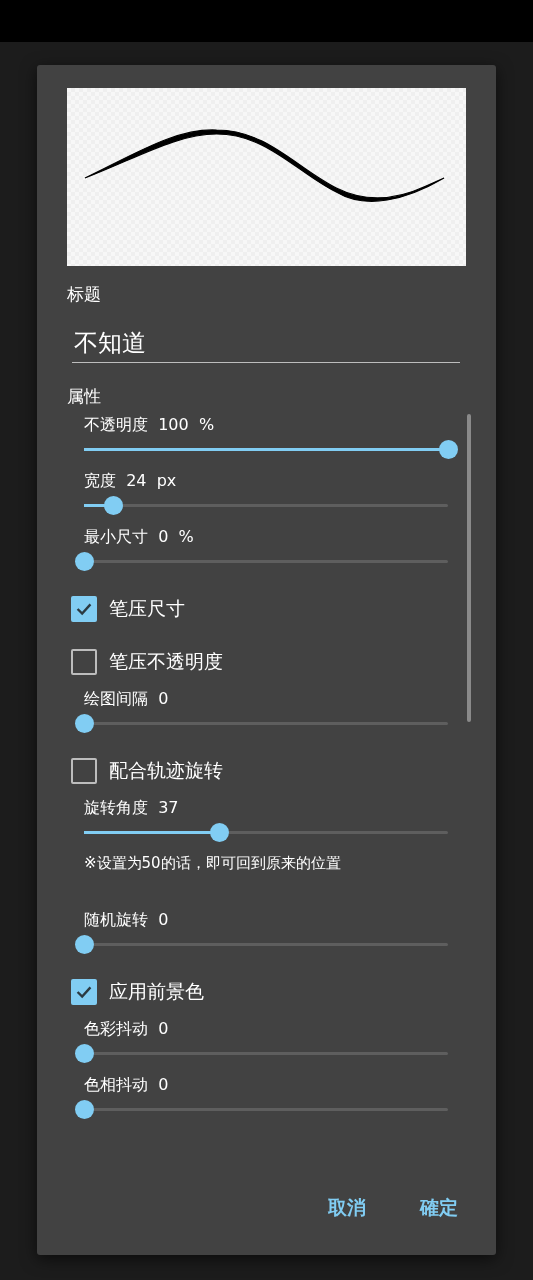  Describe the element at coordinates (147, 608) in the screenshot. I see `checkbox-label: 笔压尺寸` at that location.